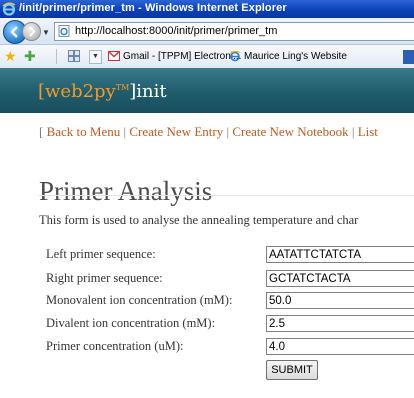 This screenshot has height=398, width=414. I want to click on left-primer-input, so click(340, 254).